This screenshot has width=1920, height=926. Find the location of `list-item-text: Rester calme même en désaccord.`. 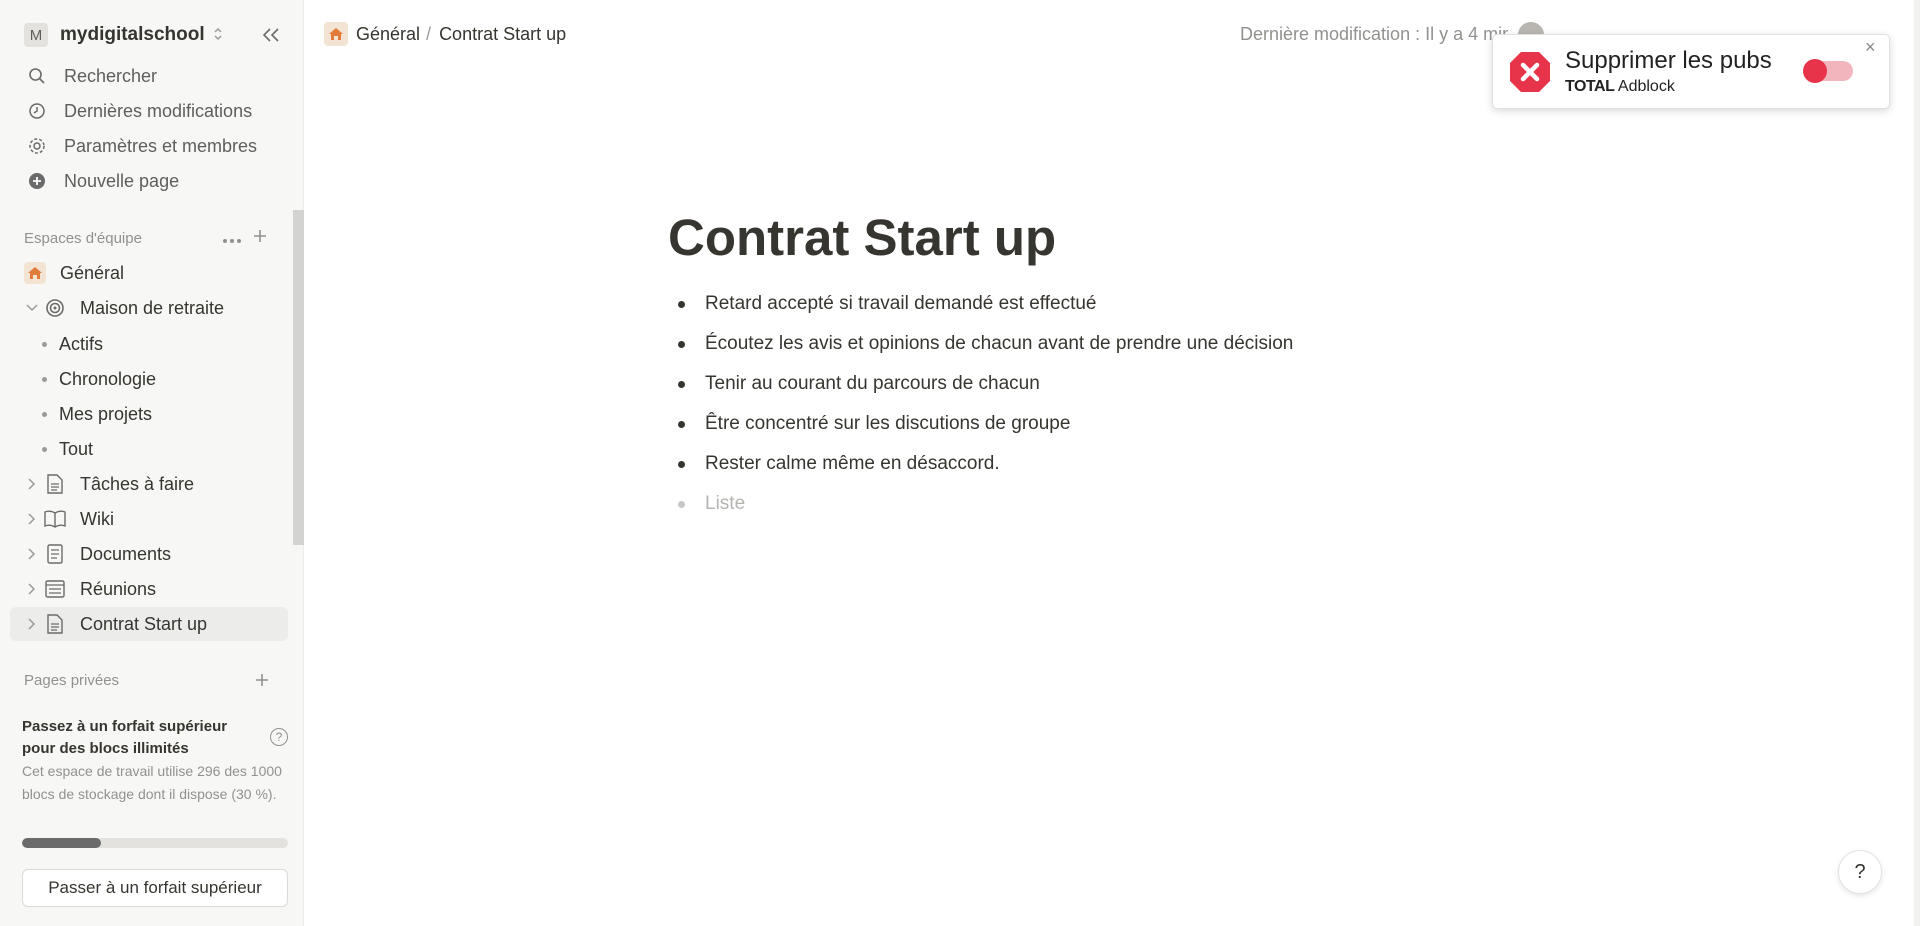

list-item-text: Rester calme même en désaccord. is located at coordinates (852, 463).